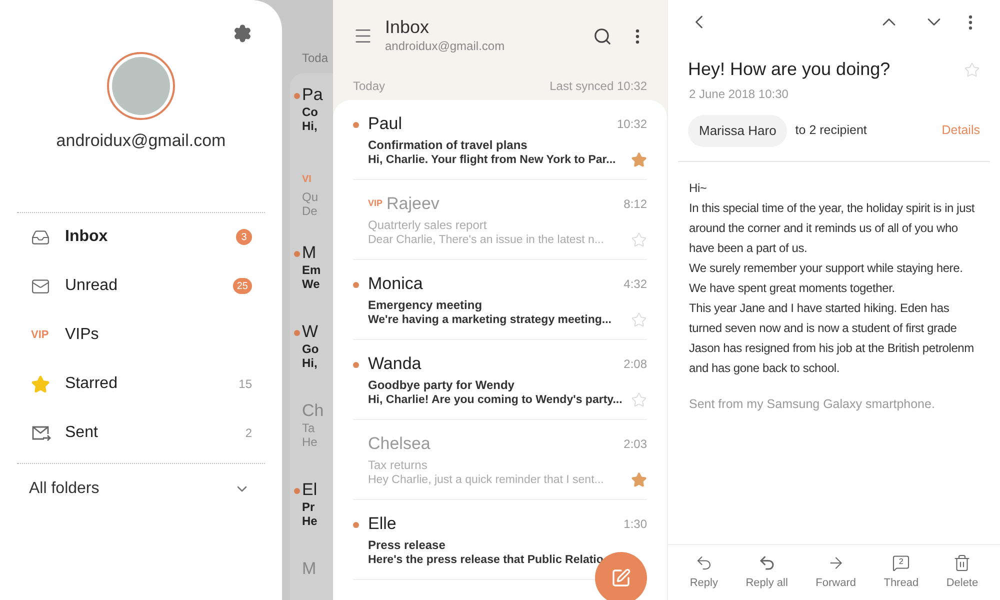  I want to click on drawer-item: Starred 15, so click(141, 384).